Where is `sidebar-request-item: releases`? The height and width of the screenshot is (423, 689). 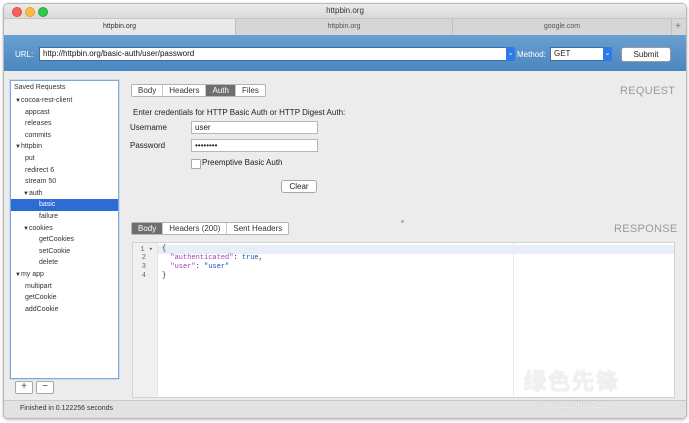 sidebar-request-item: releases is located at coordinates (64, 124).